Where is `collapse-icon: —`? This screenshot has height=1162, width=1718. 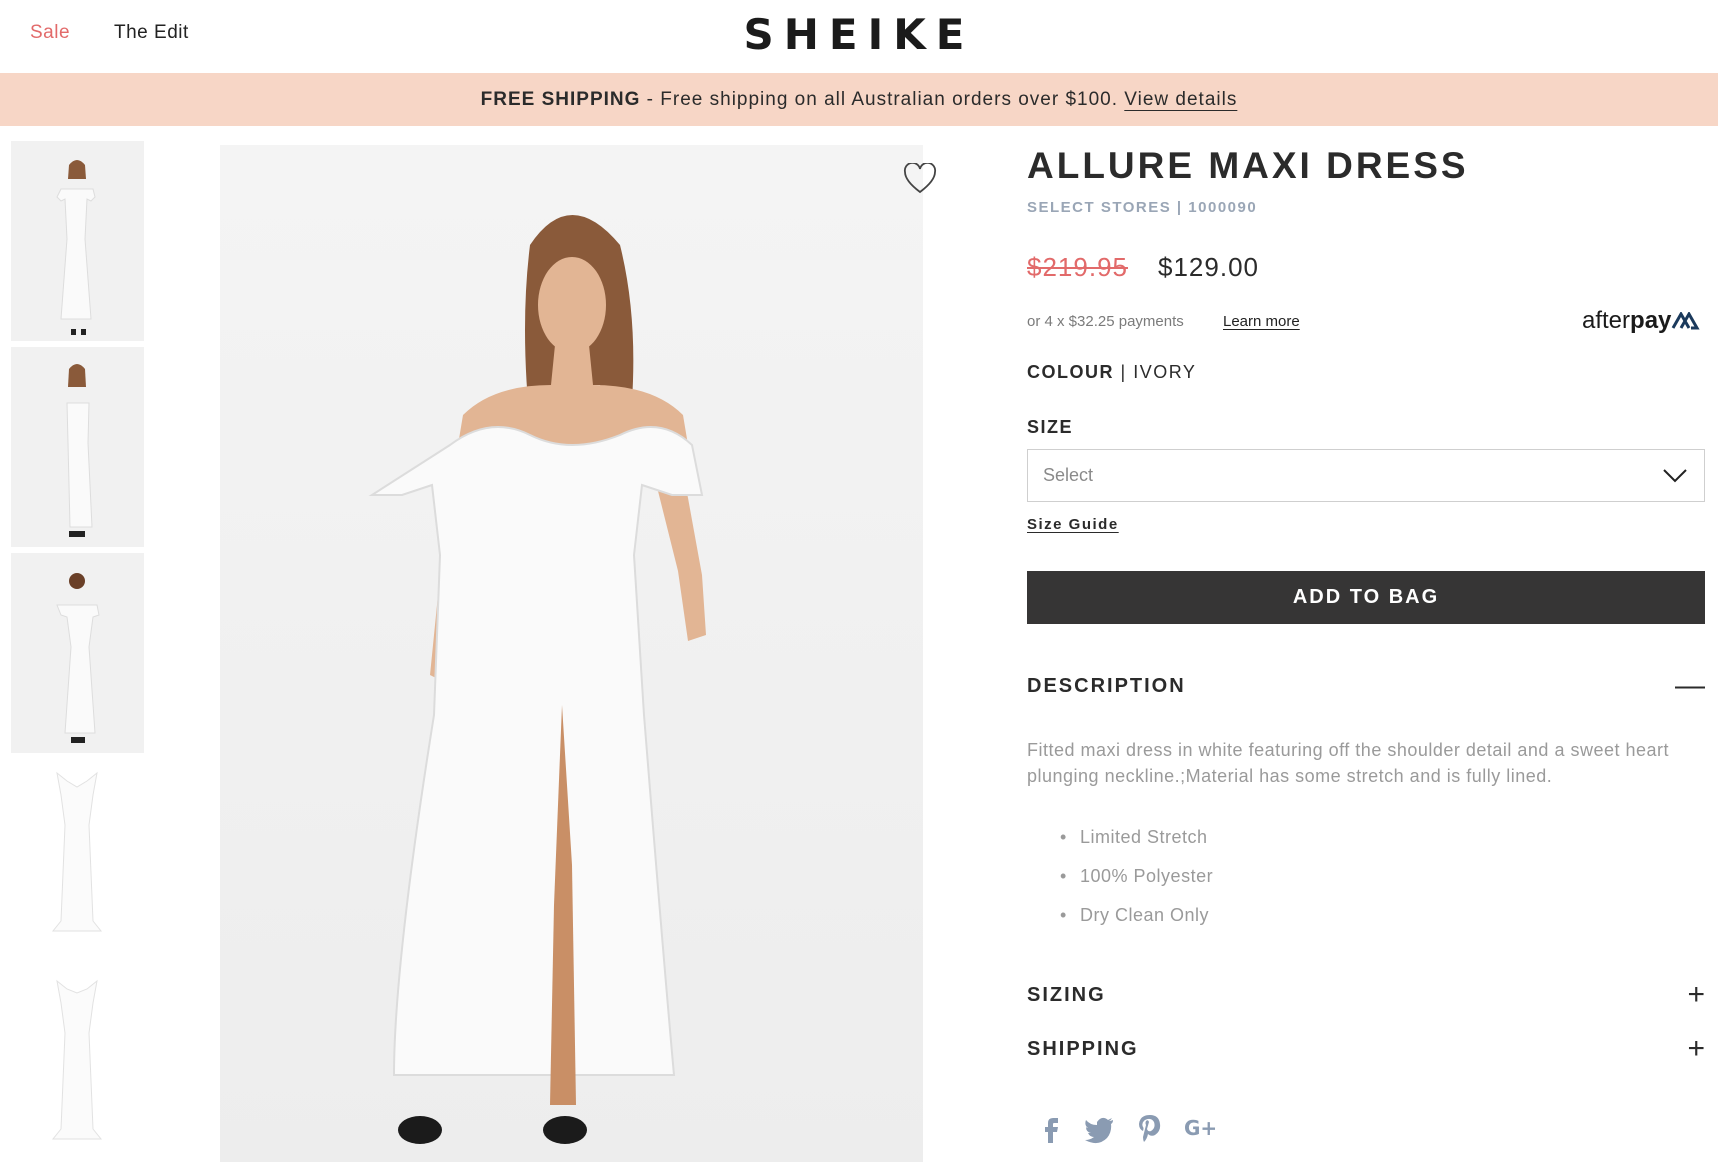 collapse-icon: — is located at coordinates (1690, 685).